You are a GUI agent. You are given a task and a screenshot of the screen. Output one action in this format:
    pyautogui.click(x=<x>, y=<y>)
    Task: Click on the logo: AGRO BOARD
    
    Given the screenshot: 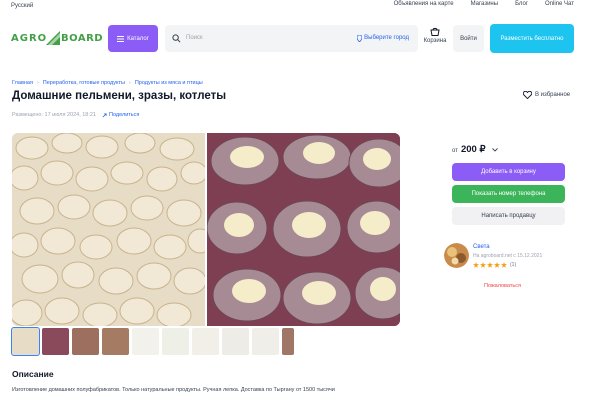 What is the action you would take?
    pyautogui.click(x=57, y=39)
    